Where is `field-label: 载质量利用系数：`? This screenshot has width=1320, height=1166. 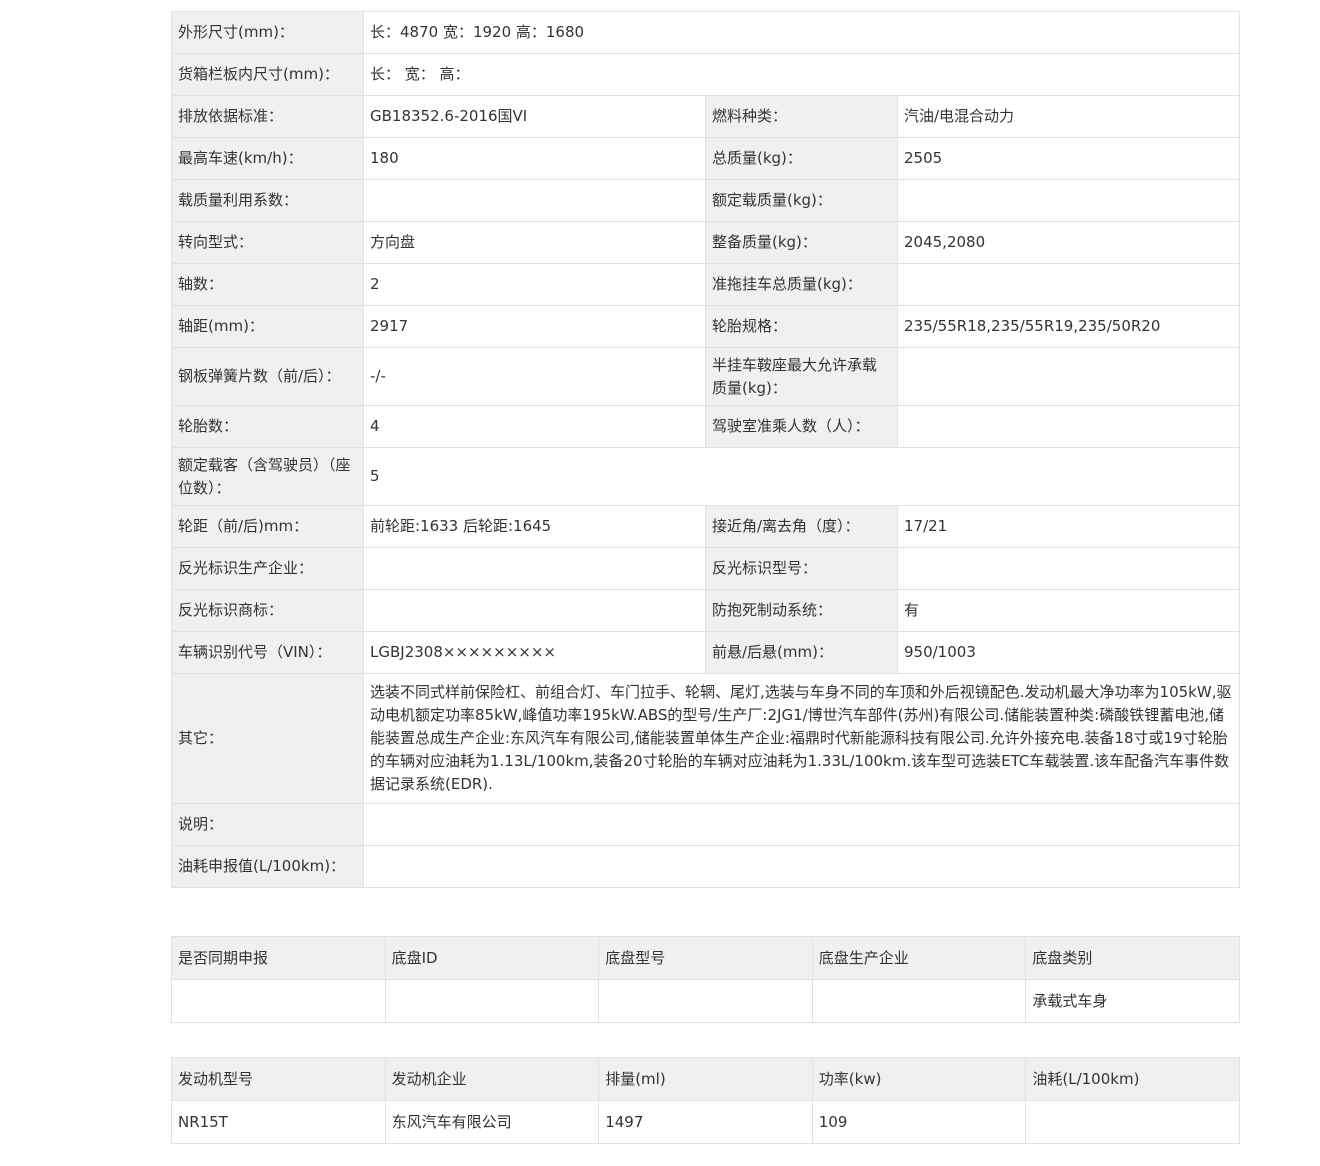
field-label: 载质量利用系数： is located at coordinates (267, 200).